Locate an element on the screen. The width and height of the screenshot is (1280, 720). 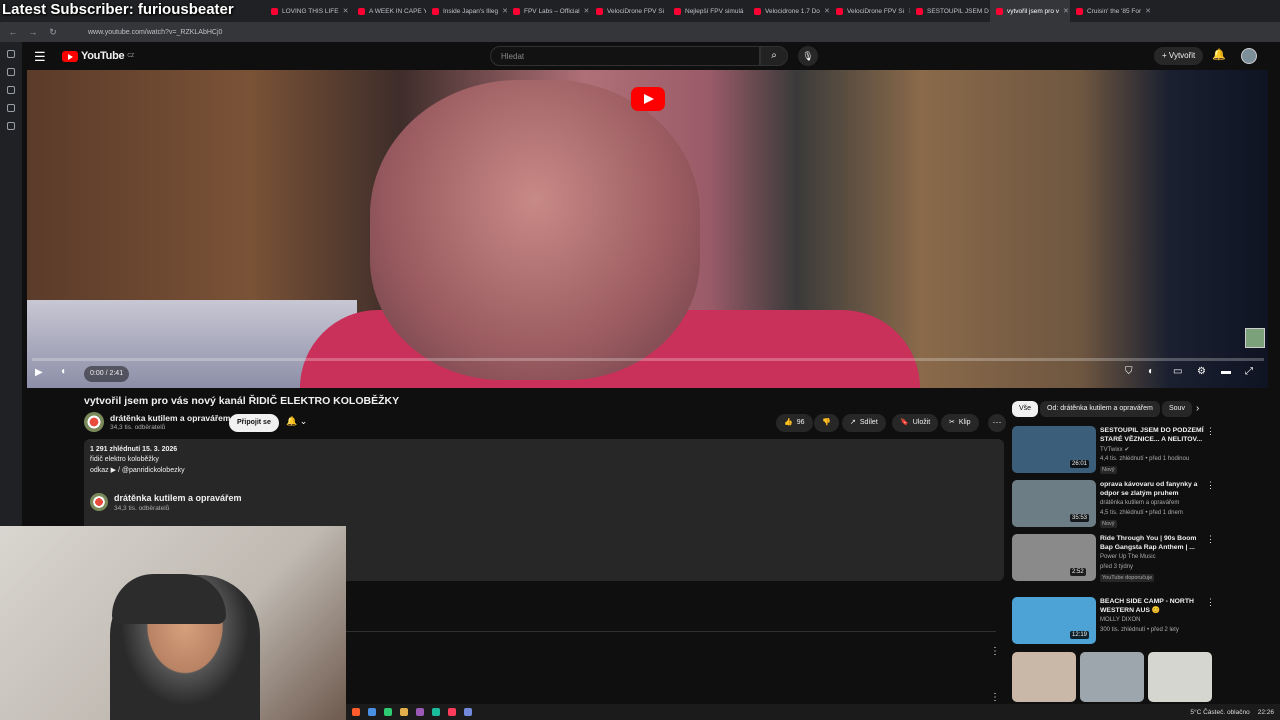
progress-bar is located at coordinates (648, 359).